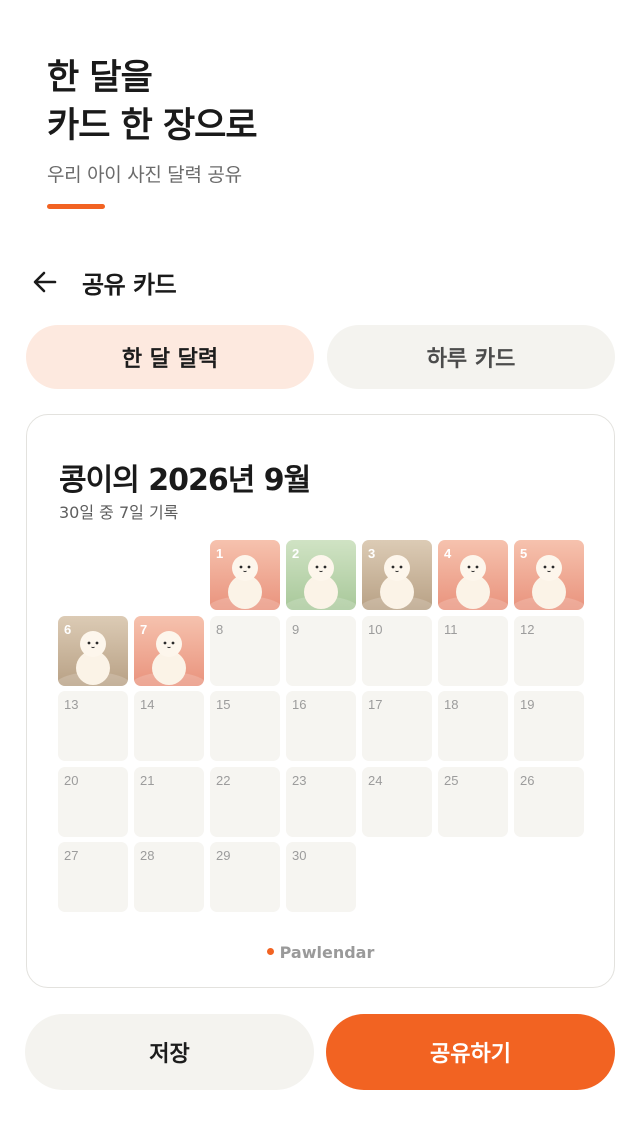  I want to click on hero-subtitle: 우리 아이 사진 달력 공유, so click(144, 175).